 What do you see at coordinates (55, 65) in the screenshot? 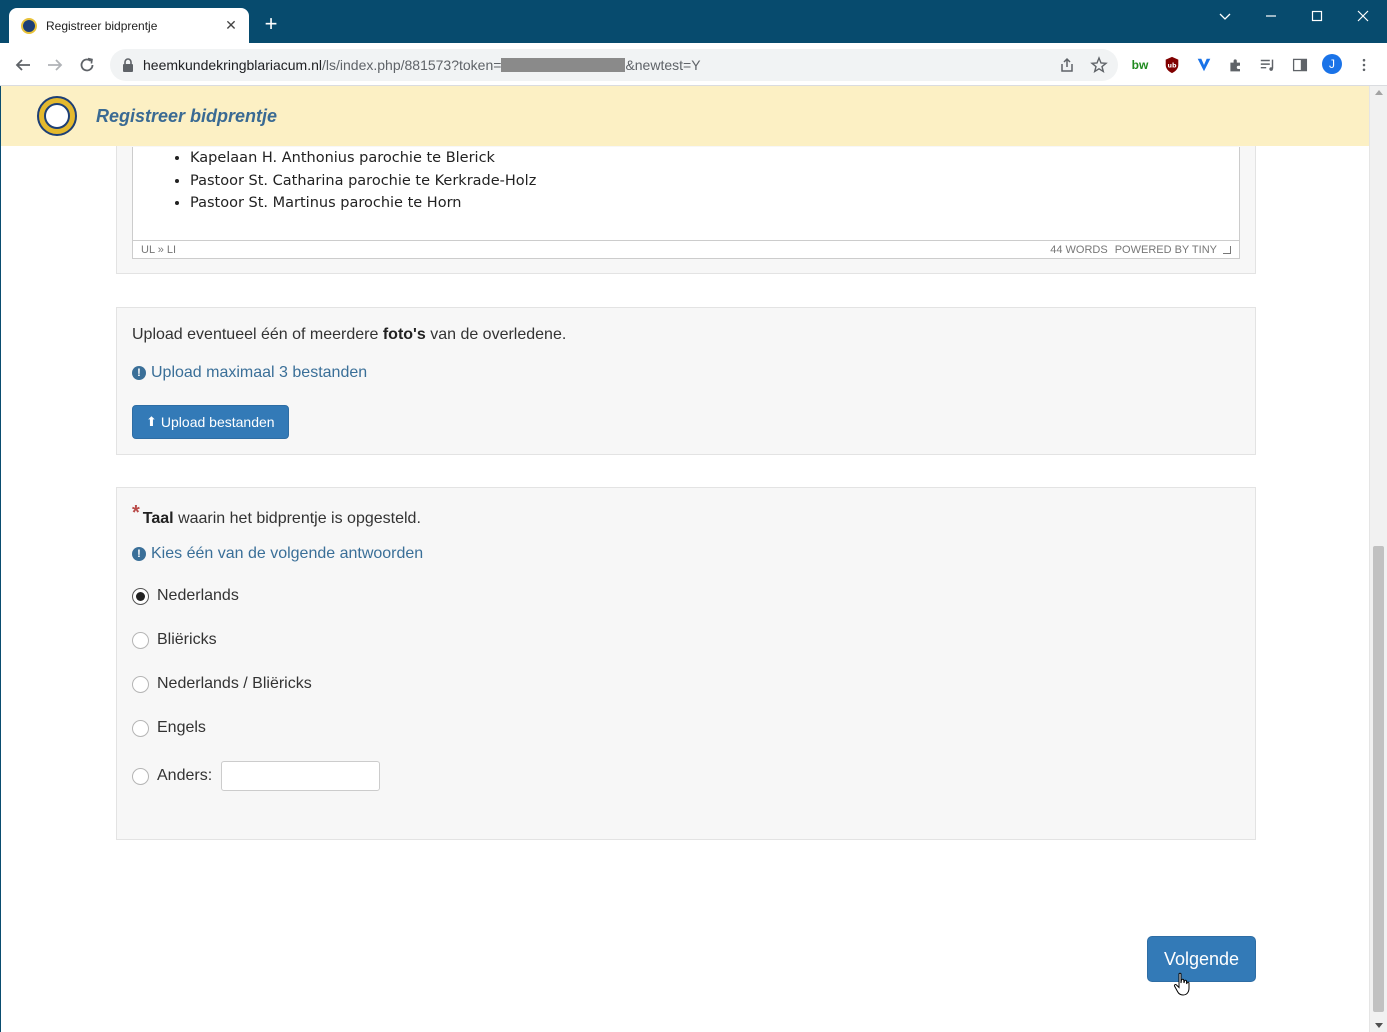
I see `forward-arrow-icon` at bounding box center [55, 65].